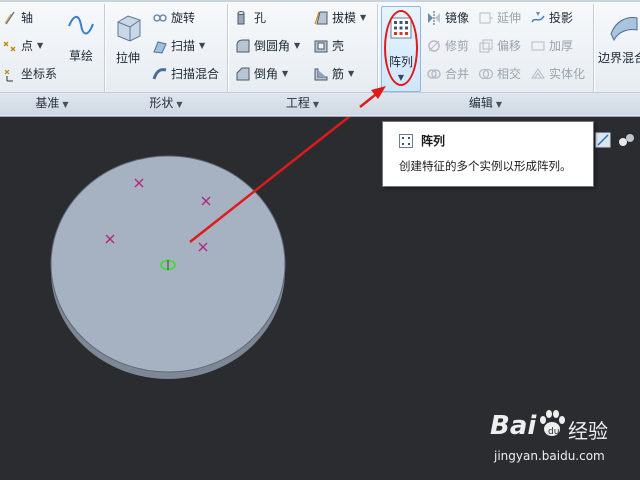 Image resolution: width=640 pixels, height=480 pixels. Describe the element at coordinates (549, 456) in the screenshot. I see `watermark-url: jingyan.baidu.com` at that location.